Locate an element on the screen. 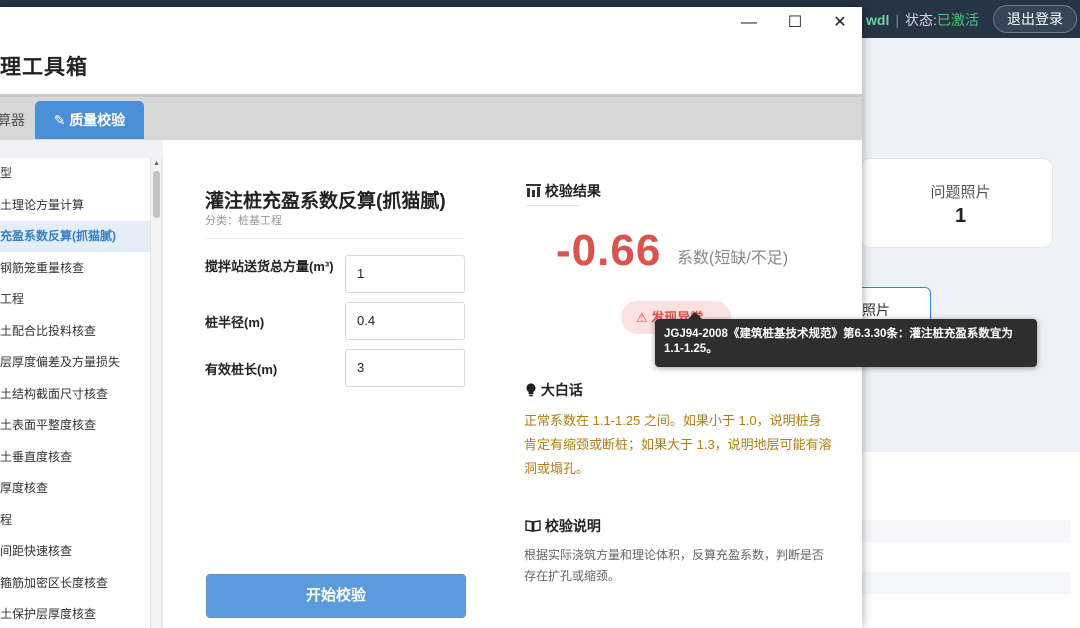  status-label: 状态: is located at coordinates (920, 20).